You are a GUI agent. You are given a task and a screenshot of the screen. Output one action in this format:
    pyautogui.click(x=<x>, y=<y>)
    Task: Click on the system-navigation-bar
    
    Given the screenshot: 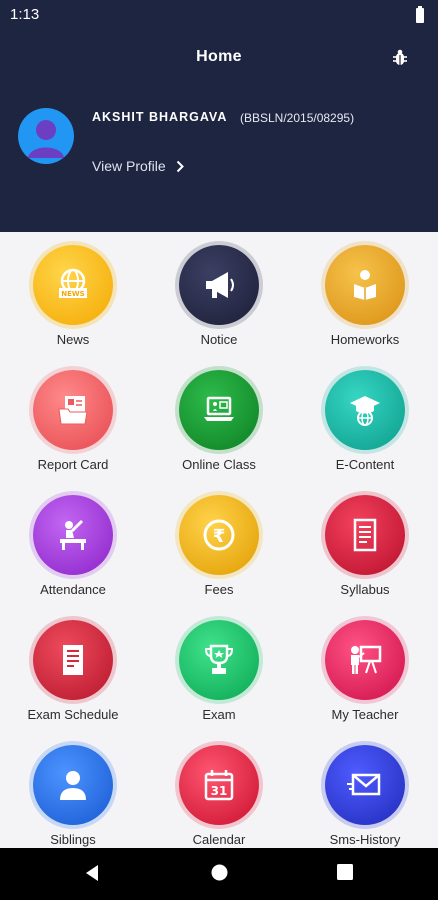 What is the action you would take?
    pyautogui.click(x=219, y=874)
    